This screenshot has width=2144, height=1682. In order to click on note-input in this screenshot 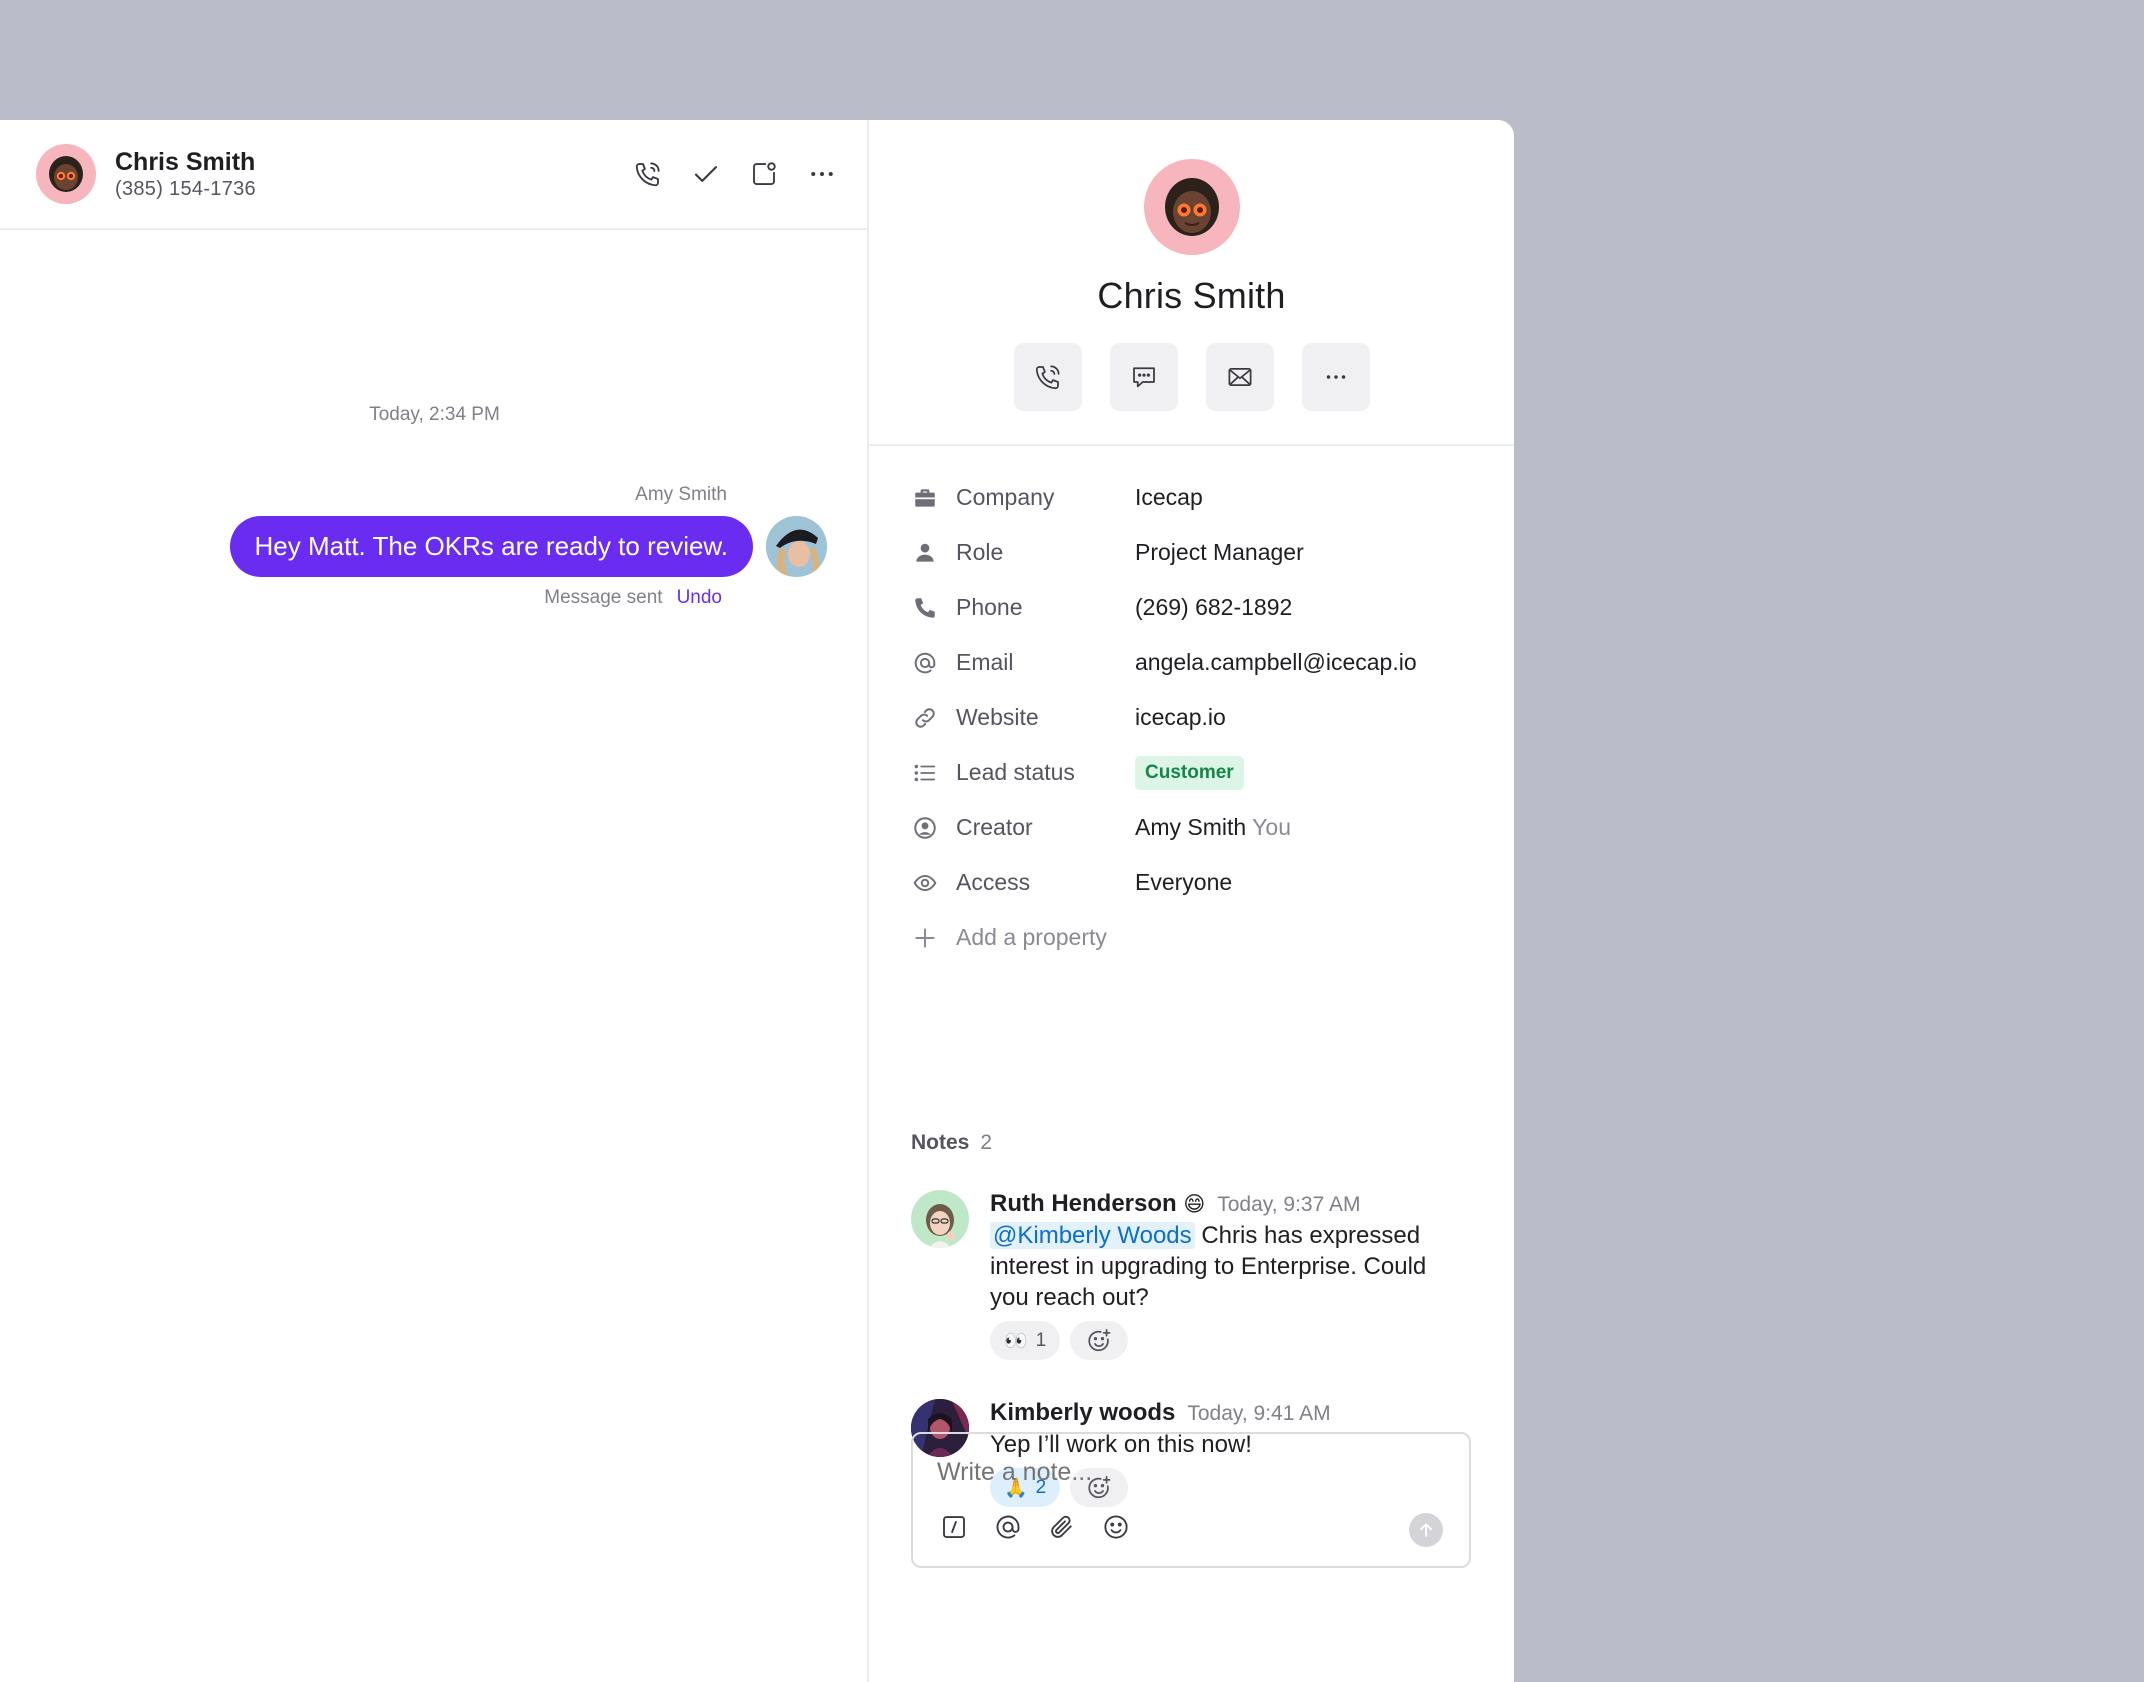, I will do `click(1177, 1472)`.